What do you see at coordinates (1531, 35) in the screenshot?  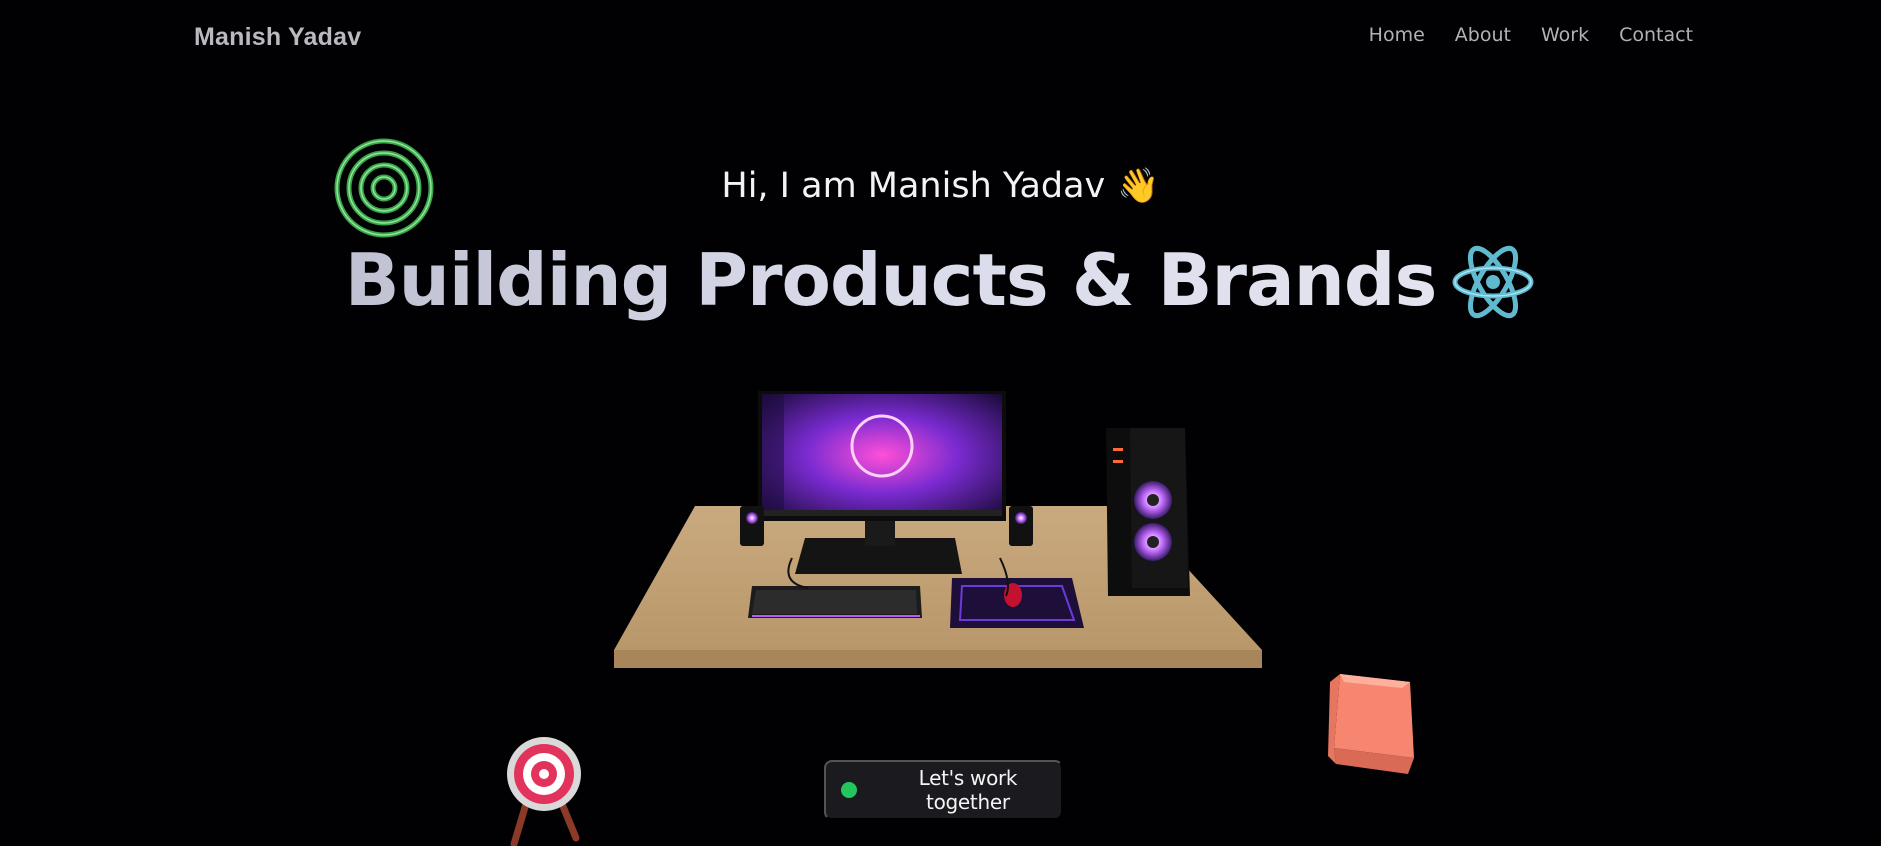 I see `nav-links: Home About Work Contact` at bounding box center [1531, 35].